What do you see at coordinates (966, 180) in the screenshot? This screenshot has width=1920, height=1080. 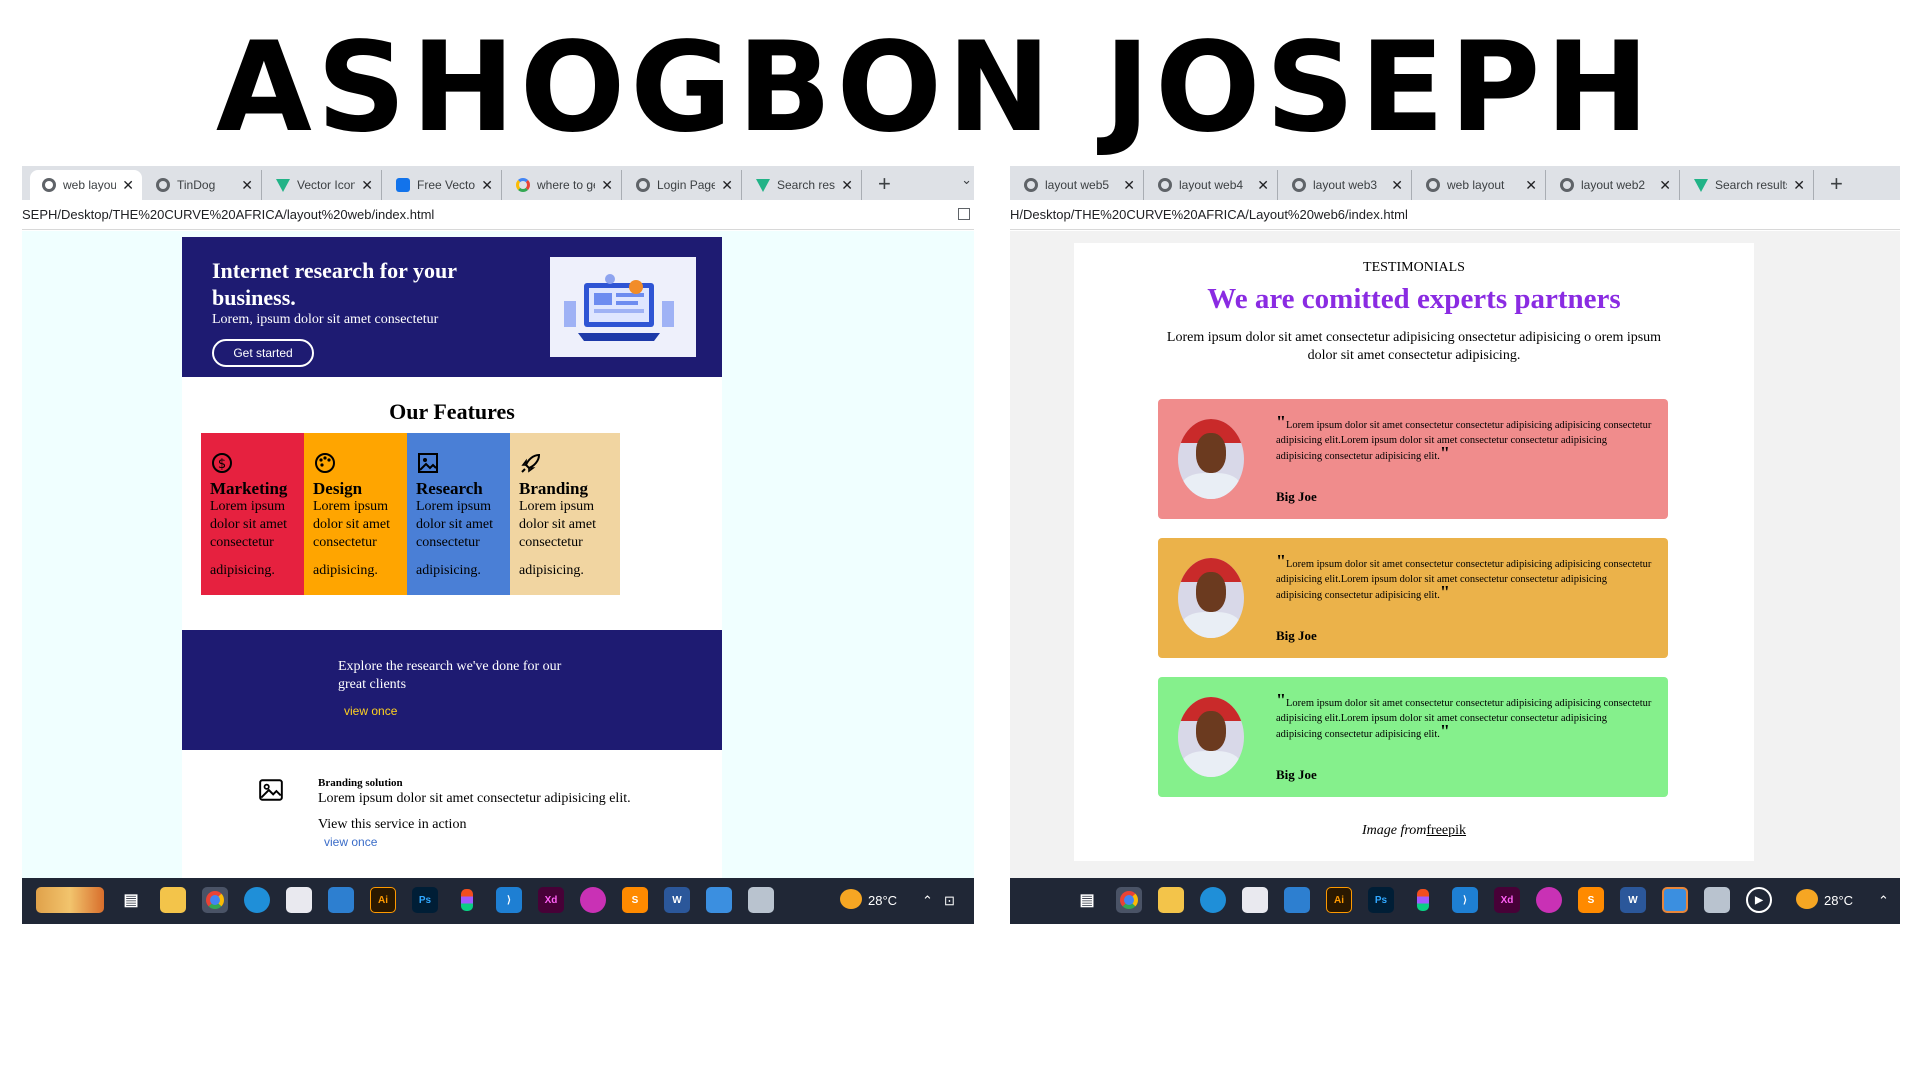 I see `chevron-down-icon: ⌄` at bounding box center [966, 180].